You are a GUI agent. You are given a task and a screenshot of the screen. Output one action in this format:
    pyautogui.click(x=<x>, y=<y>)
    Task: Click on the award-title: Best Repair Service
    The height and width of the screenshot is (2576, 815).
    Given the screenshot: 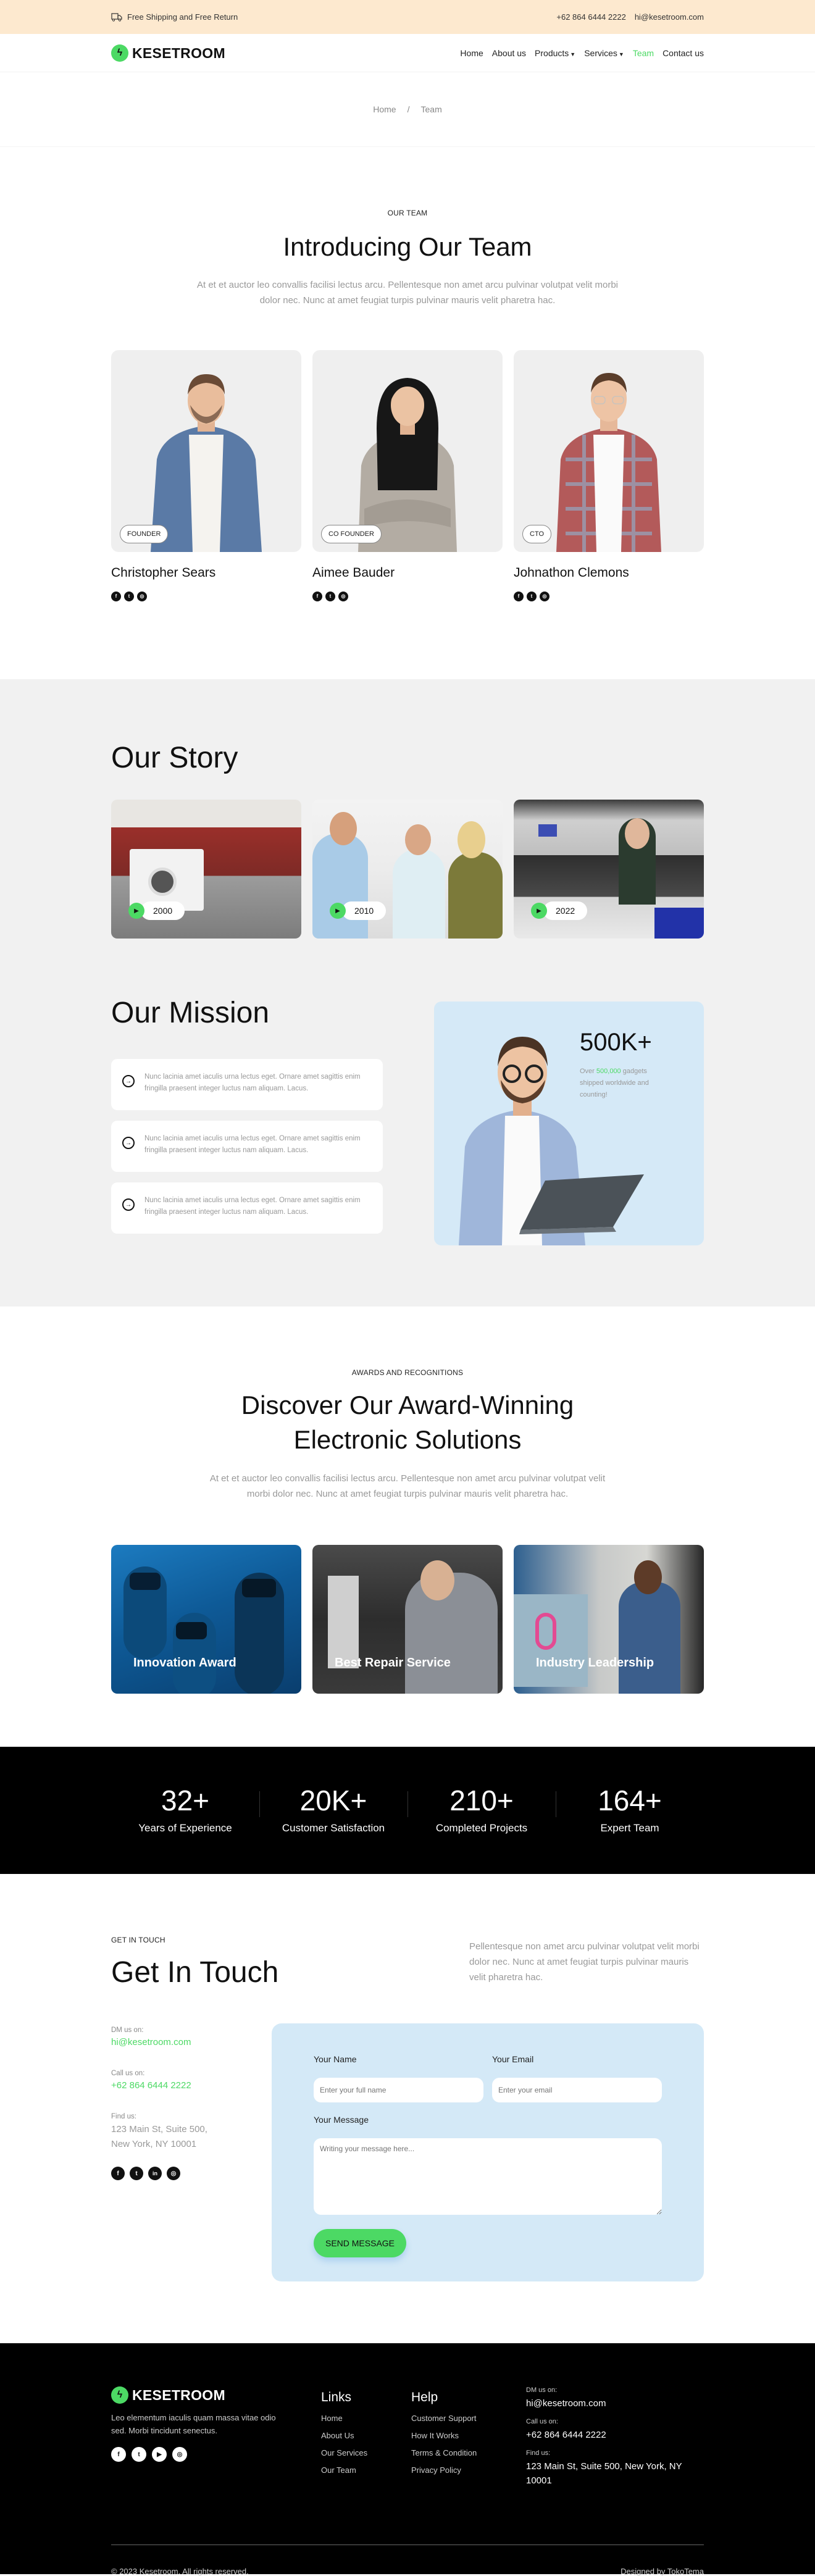 What is the action you would take?
    pyautogui.click(x=393, y=1663)
    